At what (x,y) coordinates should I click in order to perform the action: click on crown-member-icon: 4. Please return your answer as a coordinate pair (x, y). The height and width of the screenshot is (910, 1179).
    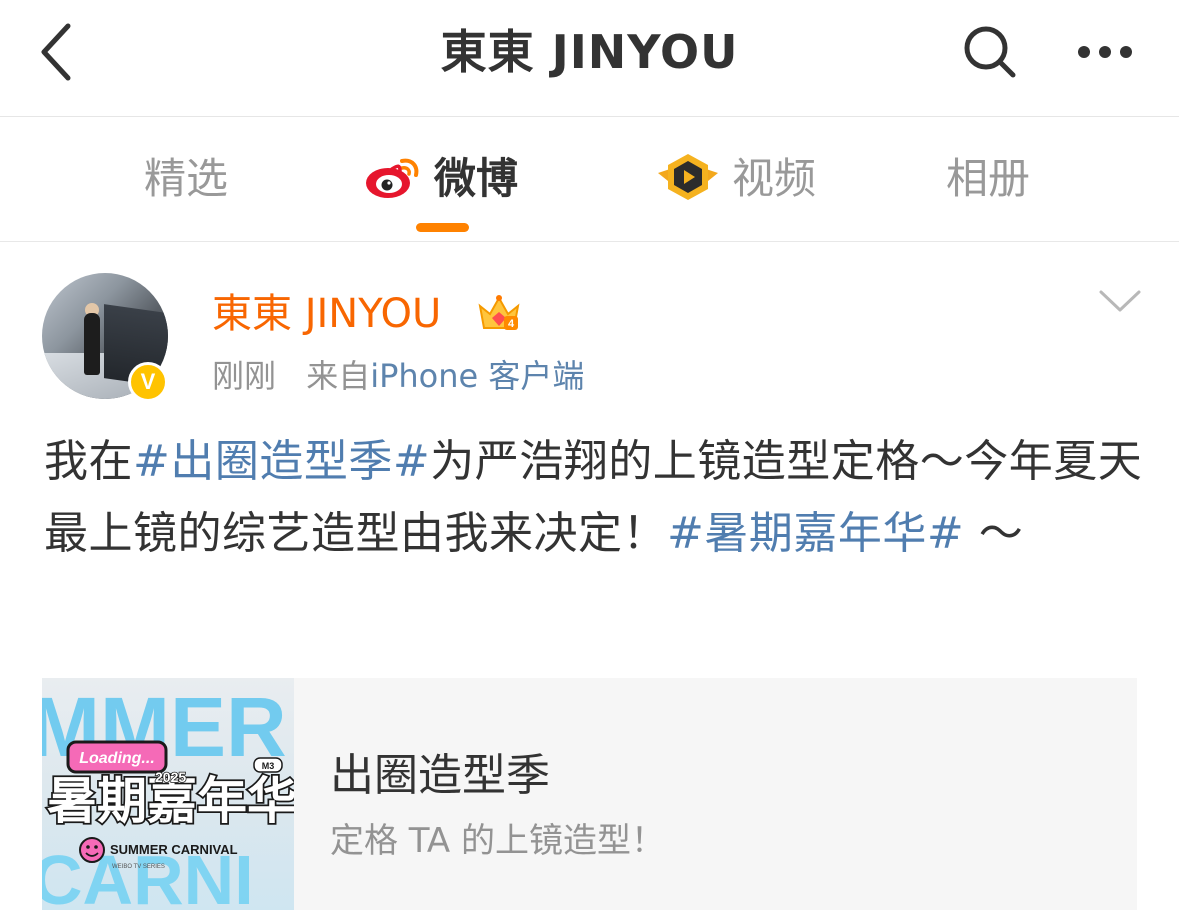
    Looking at the image, I should click on (499, 312).